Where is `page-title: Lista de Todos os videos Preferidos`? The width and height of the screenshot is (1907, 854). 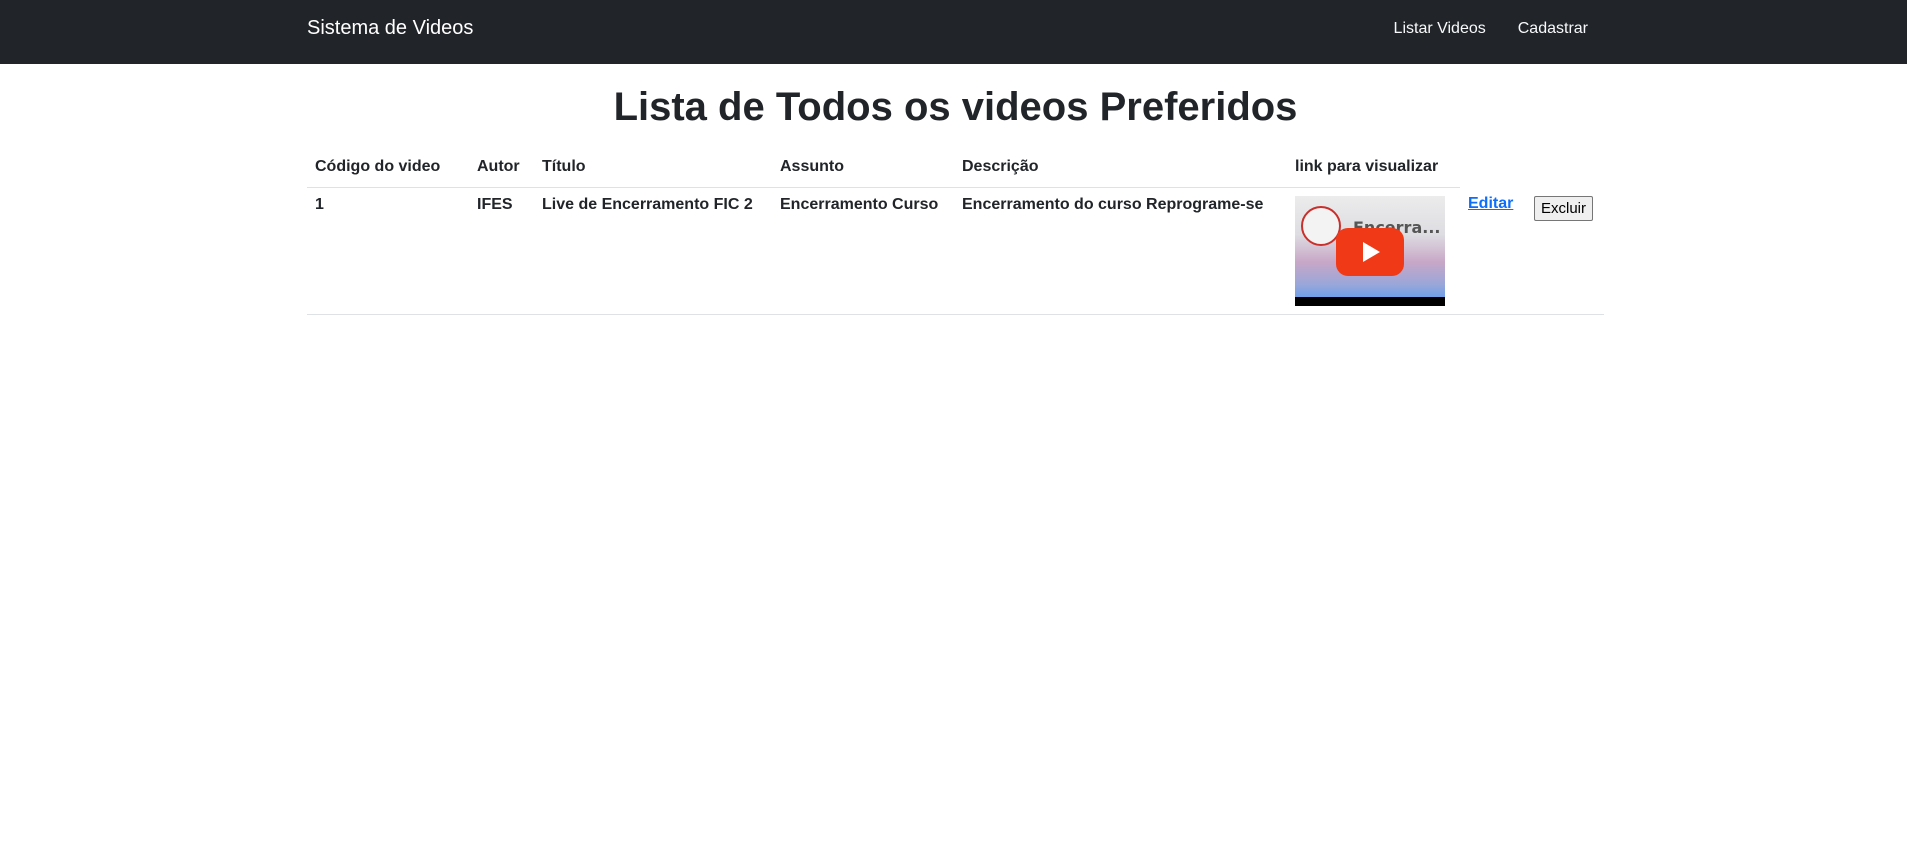
page-title: Lista de Todos os videos Preferidos is located at coordinates (955, 107).